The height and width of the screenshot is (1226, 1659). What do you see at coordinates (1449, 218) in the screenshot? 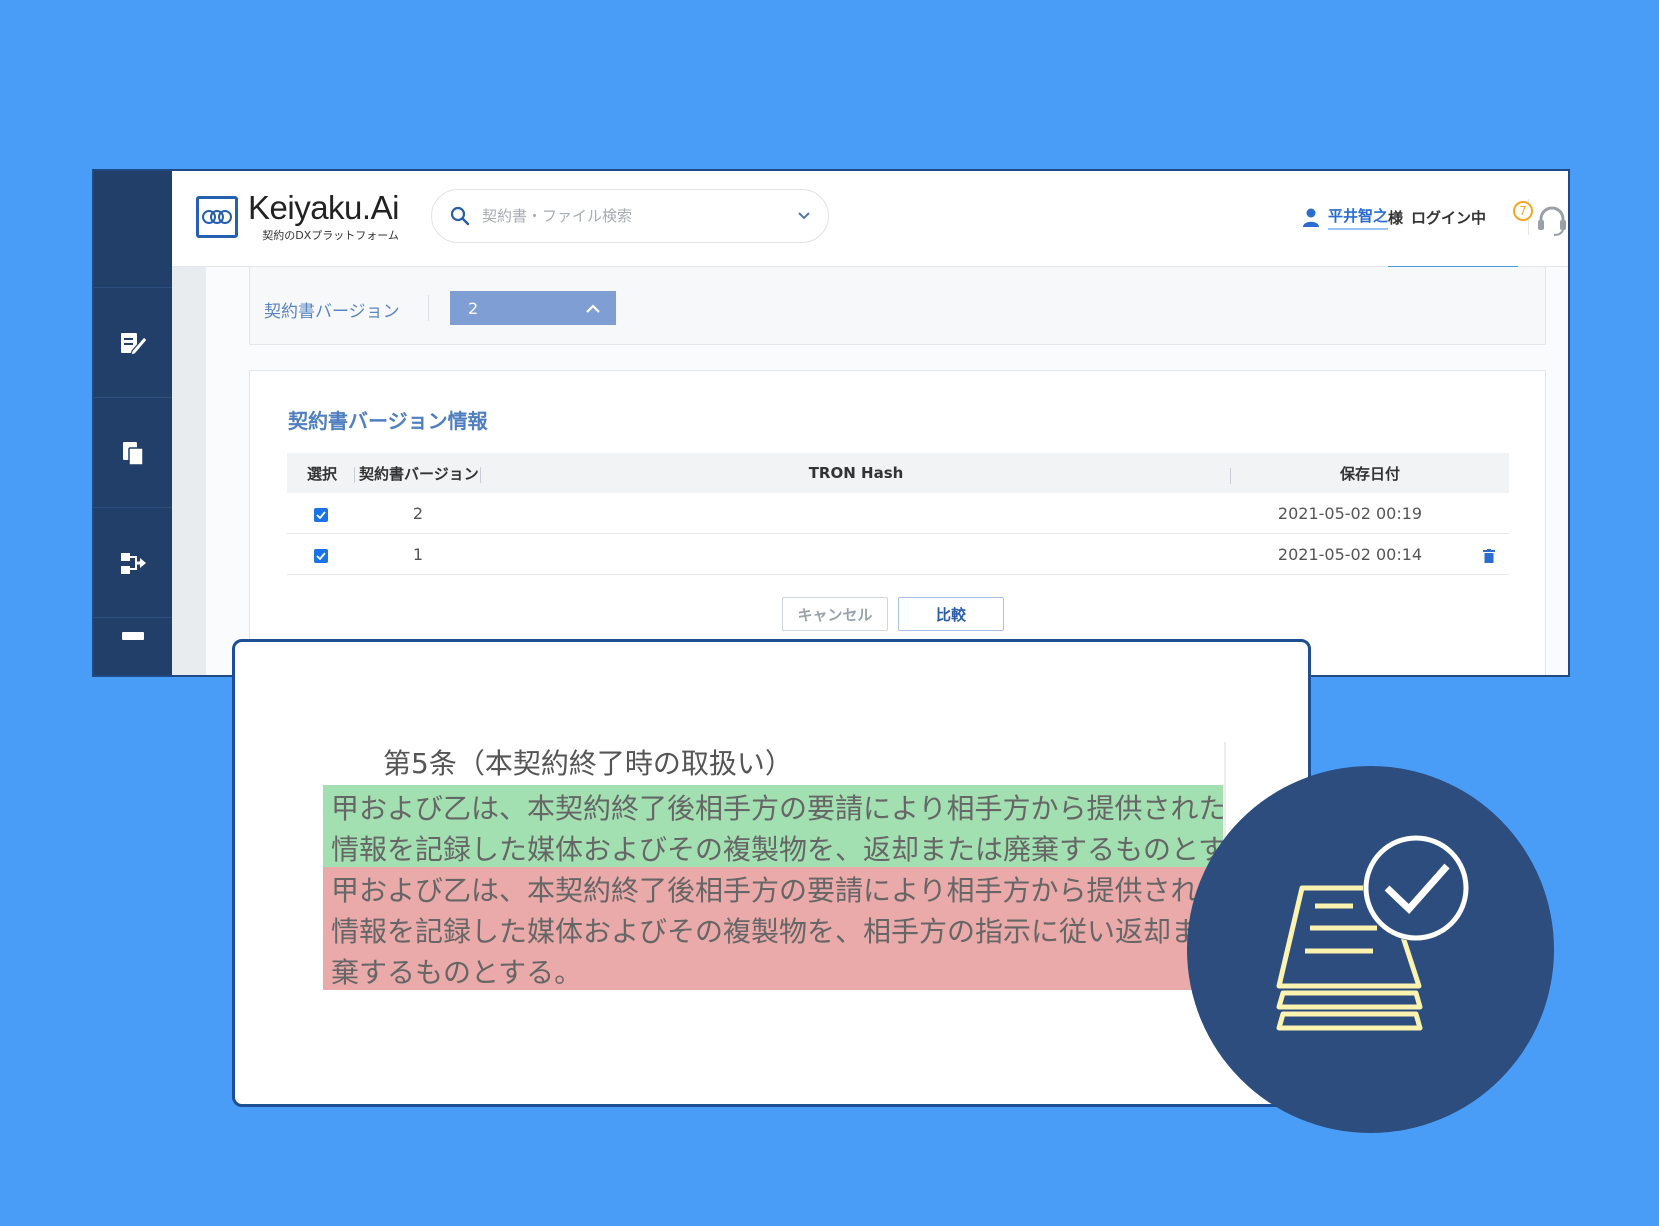
I see `login-status: ログイン中` at bounding box center [1449, 218].